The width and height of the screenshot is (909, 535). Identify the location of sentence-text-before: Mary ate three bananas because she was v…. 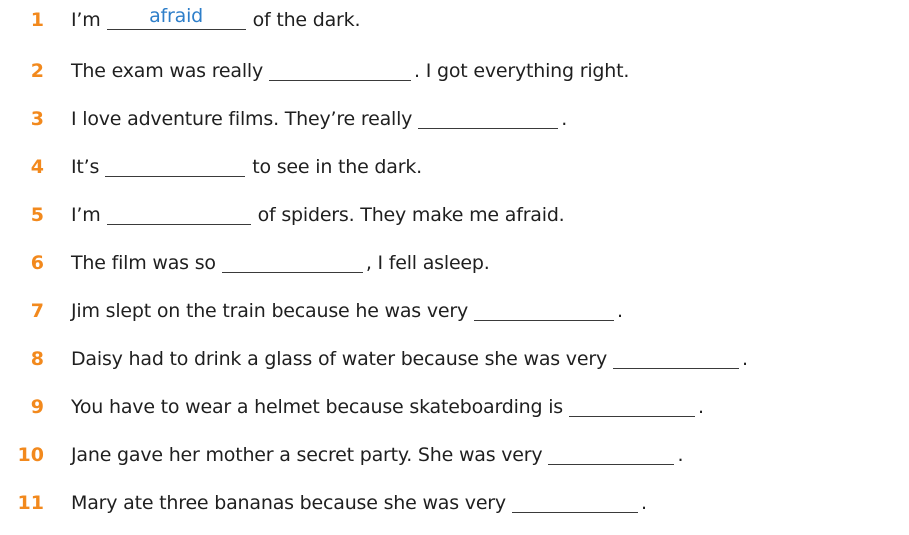
(288, 503).